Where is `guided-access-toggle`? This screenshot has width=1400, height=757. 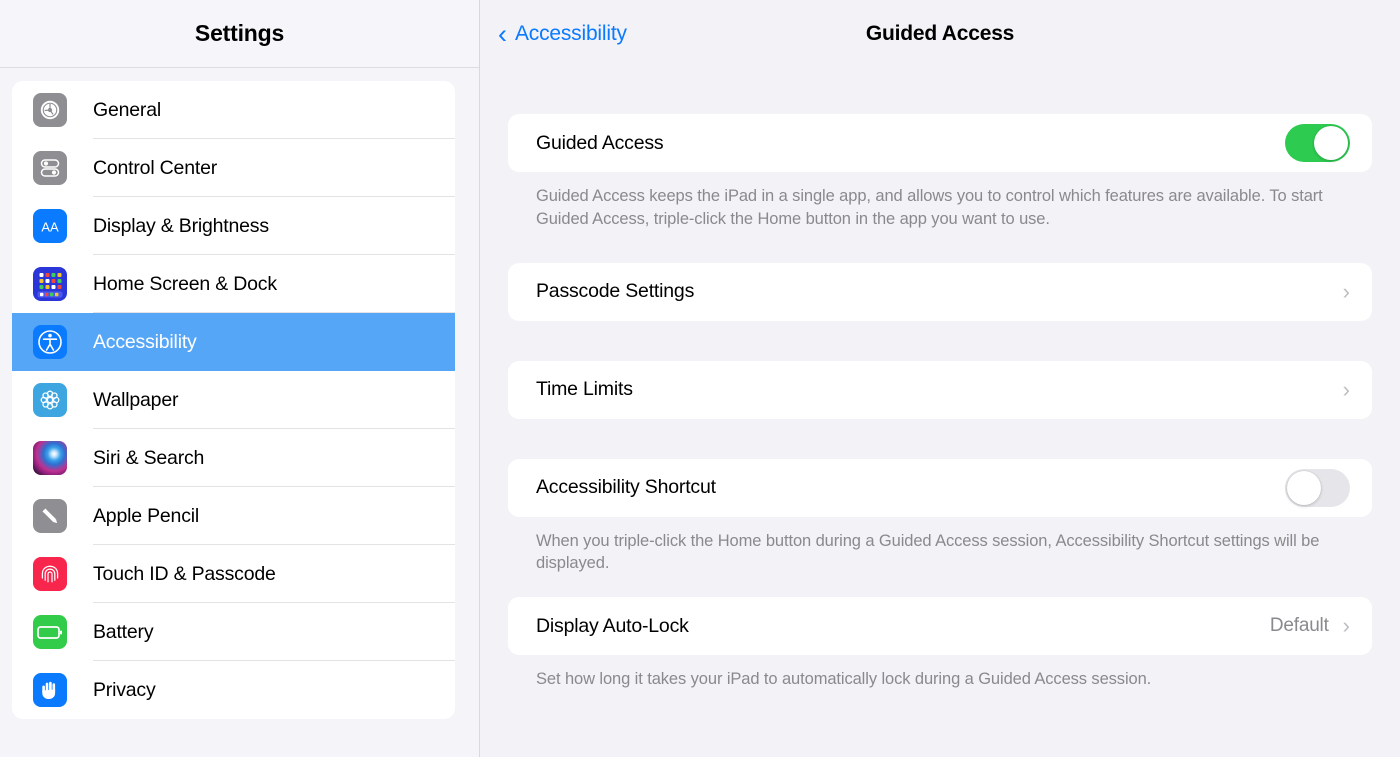 guided-access-toggle is located at coordinates (1317, 143).